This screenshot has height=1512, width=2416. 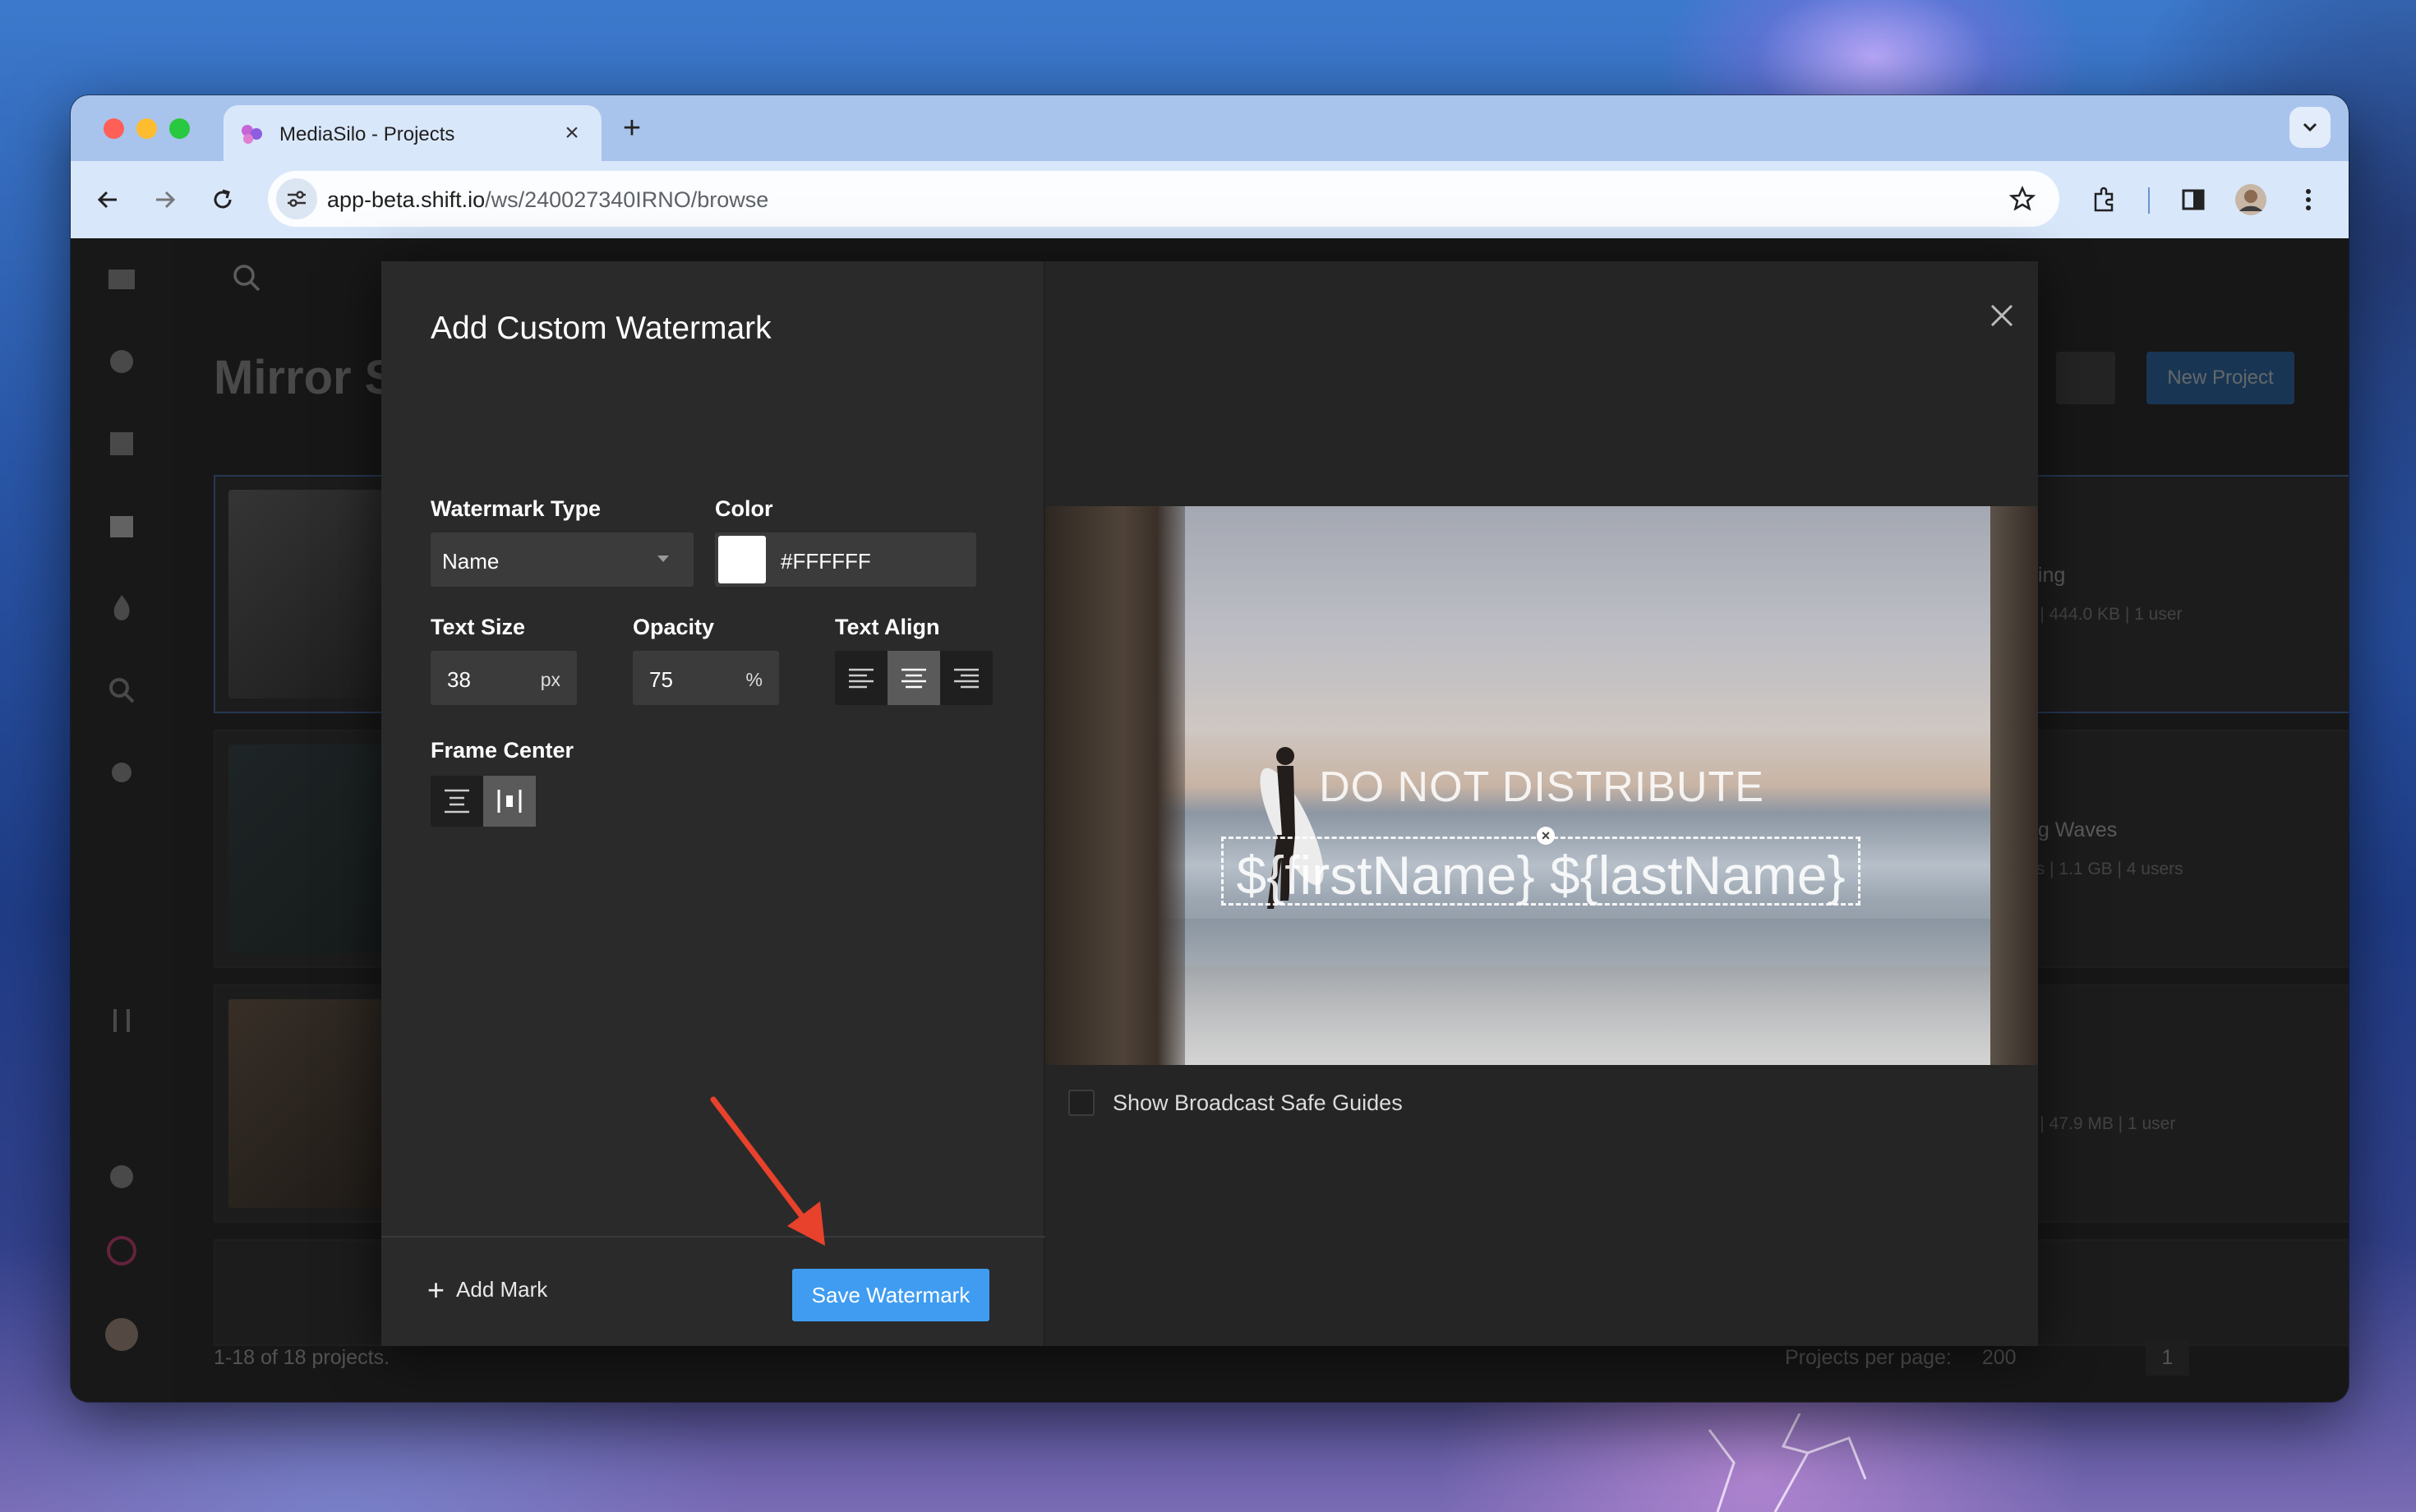 What do you see at coordinates (2022, 198) in the screenshot?
I see `bookmark-star-icon` at bounding box center [2022, 198].